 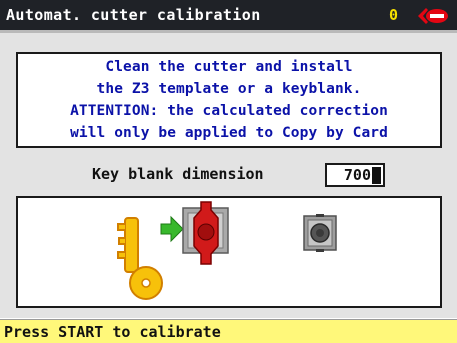 I want to click on key-blank-dimension-value: 700, so click(x=357, y=175).